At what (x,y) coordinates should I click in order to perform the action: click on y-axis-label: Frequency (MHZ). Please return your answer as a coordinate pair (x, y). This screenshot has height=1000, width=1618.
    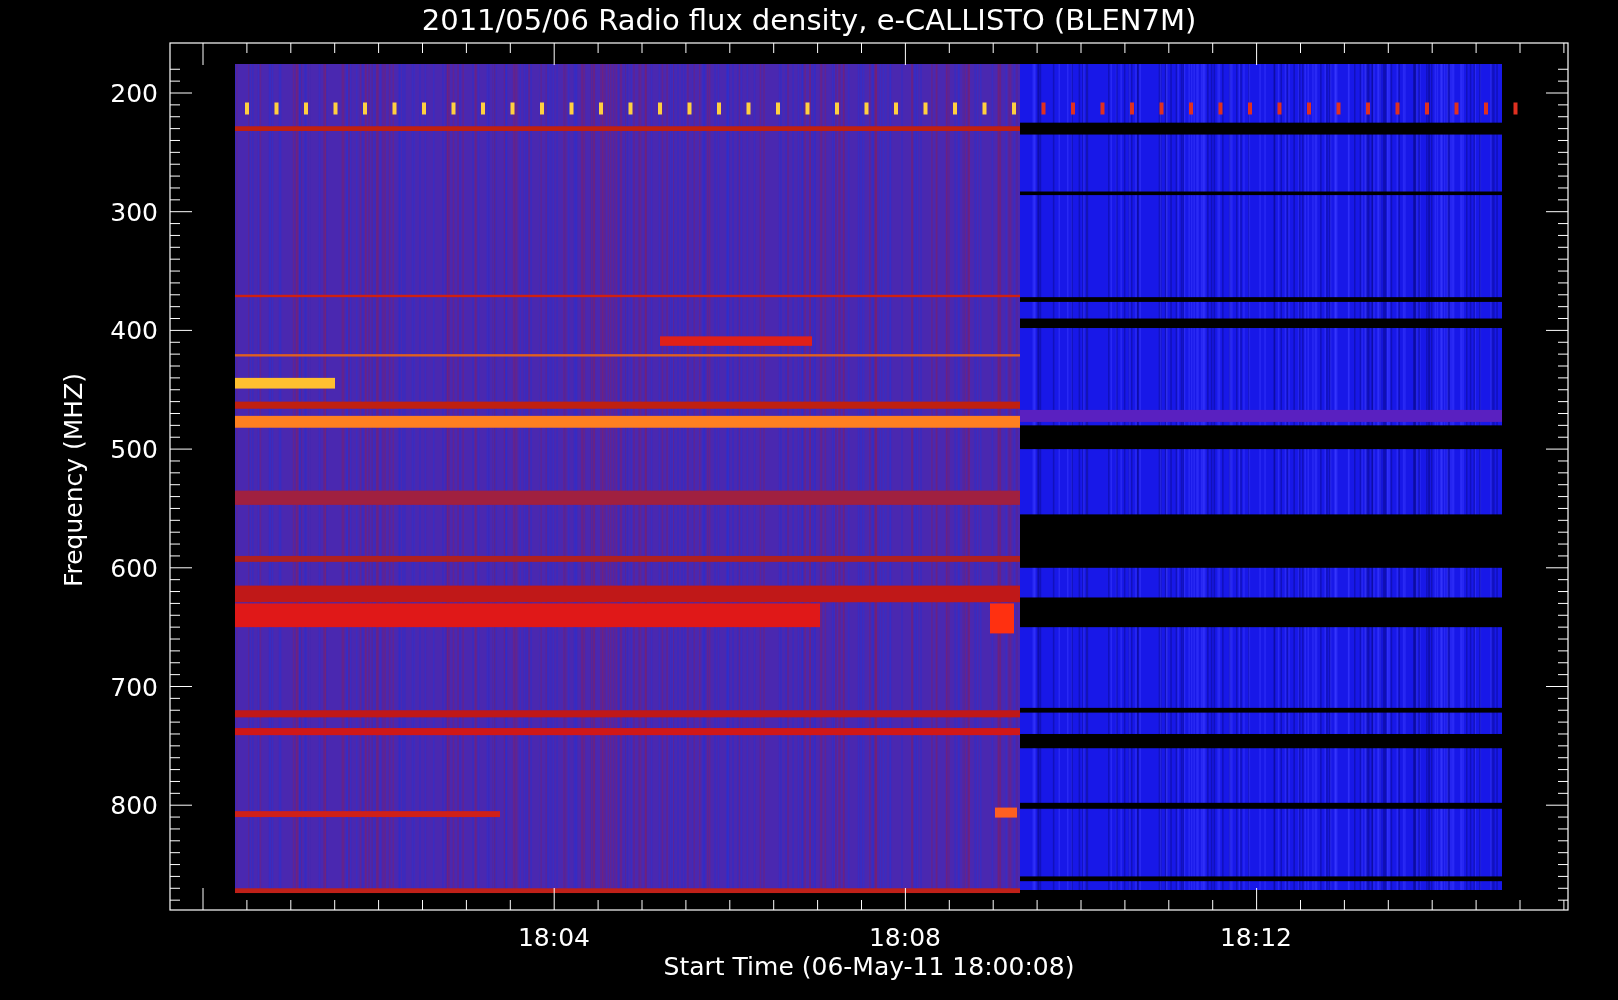
    Looking at the image, I should click on (73, 480).